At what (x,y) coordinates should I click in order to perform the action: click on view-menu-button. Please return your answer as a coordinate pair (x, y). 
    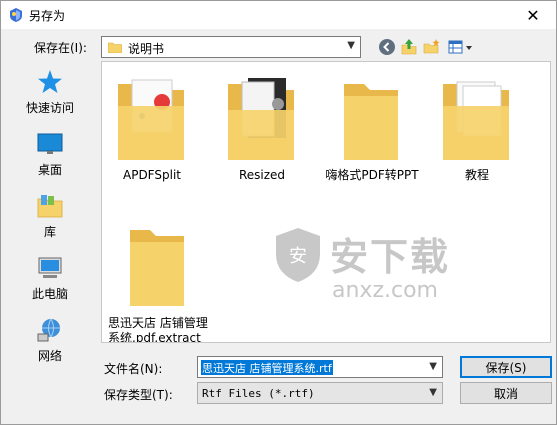
    Looking at the image, I should click on (461, 47).